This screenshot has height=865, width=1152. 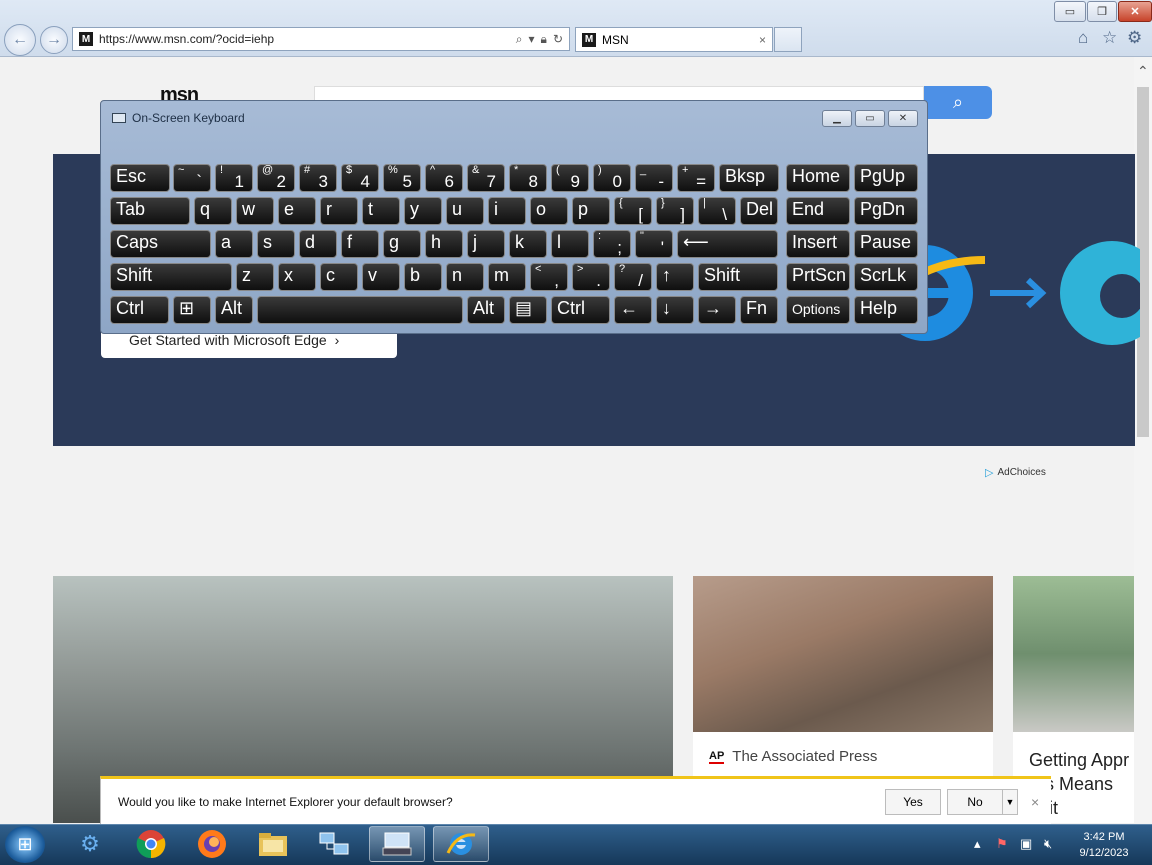 I want to click on osk-key-.: >., so click(x=591, y=277).